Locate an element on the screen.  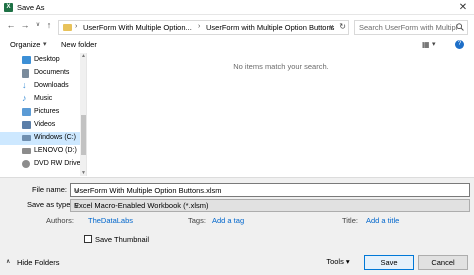
breadcrumb-current: UserForm with Multiple Option Buttons is located at coordinates (270, 27).